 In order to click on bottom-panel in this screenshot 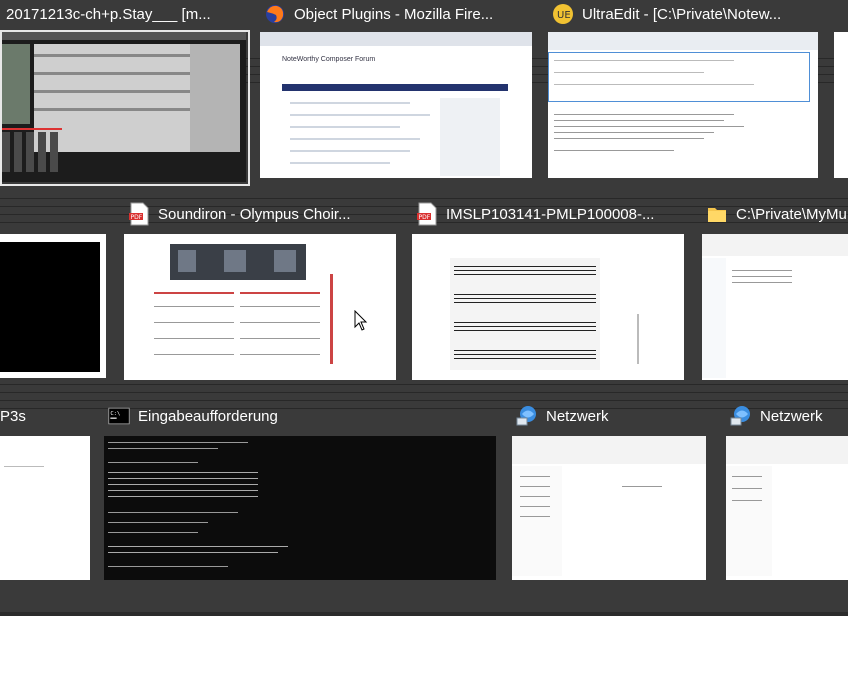, I will do `click(424, 646)`.